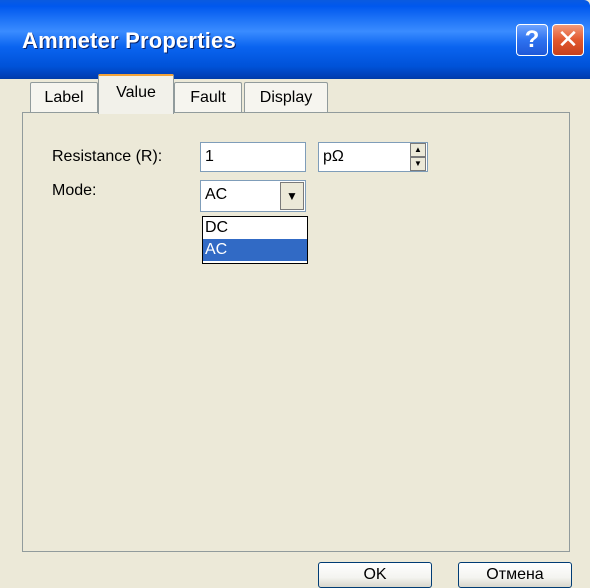 Image resolution: width=590 pixels, height=588 pixels. Describe the element at coordinates (418, 150) in the screenshot. I see `spin-up-icon: ▲` at that location.